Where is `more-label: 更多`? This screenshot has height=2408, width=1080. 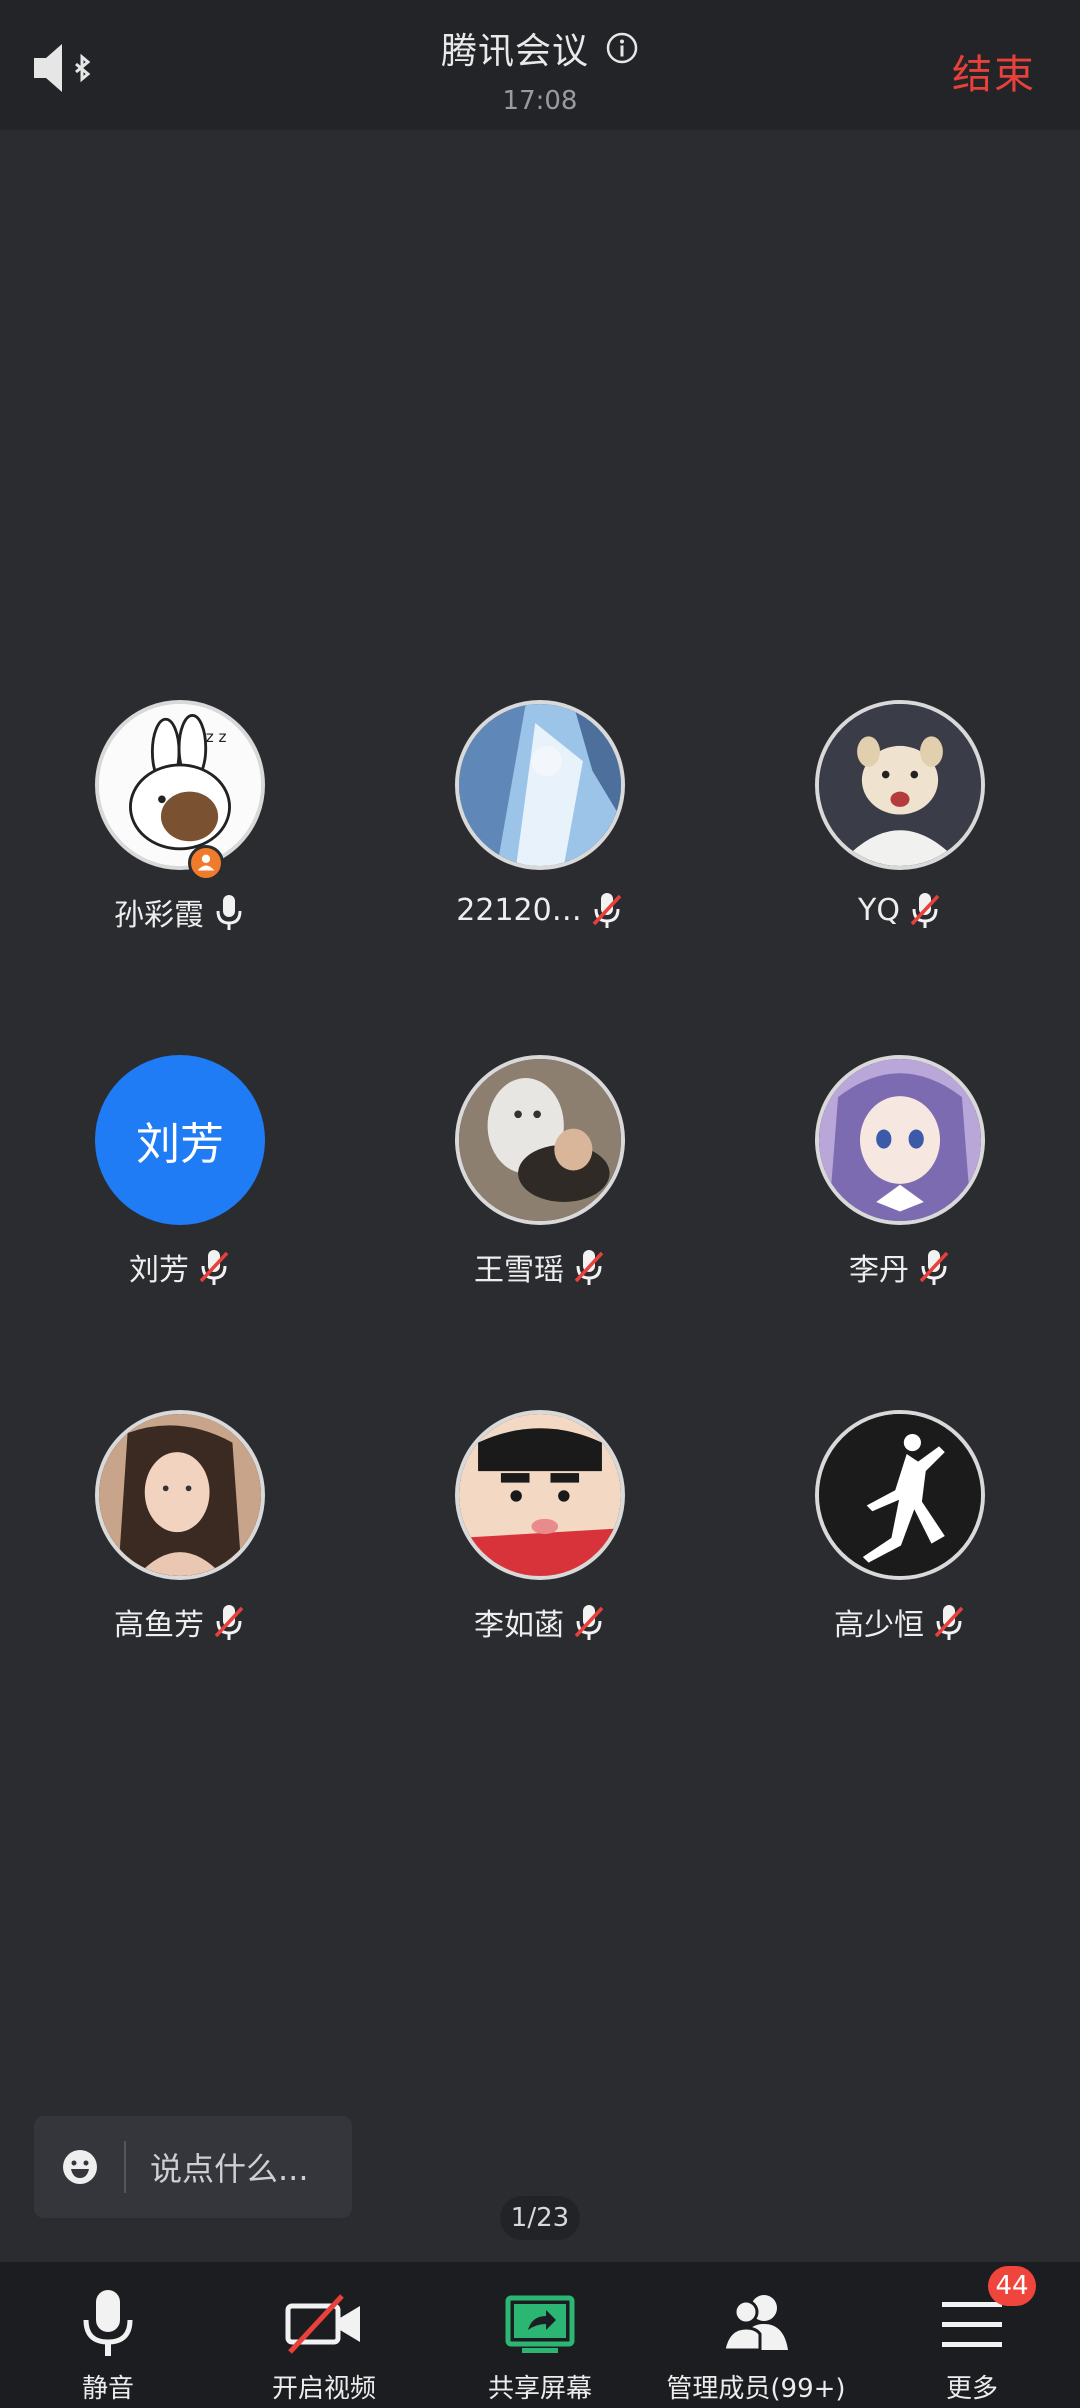
more-label: 更多 is located at coordinates (971, 2389).